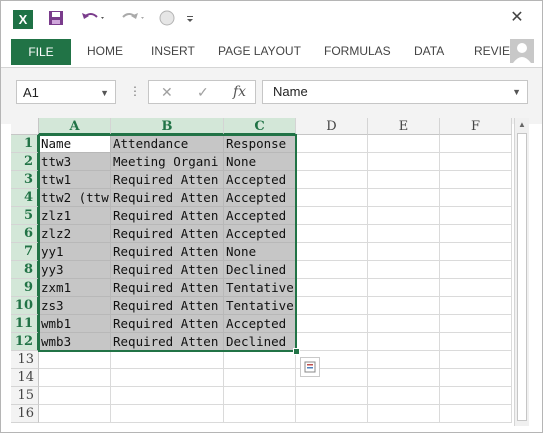 Image resolution: width=543 pixels, height=433 pixels. What do you see at coordinates (404, 144) in the screenshot?
I see `cell-e1` at bounding box center [404, 144].